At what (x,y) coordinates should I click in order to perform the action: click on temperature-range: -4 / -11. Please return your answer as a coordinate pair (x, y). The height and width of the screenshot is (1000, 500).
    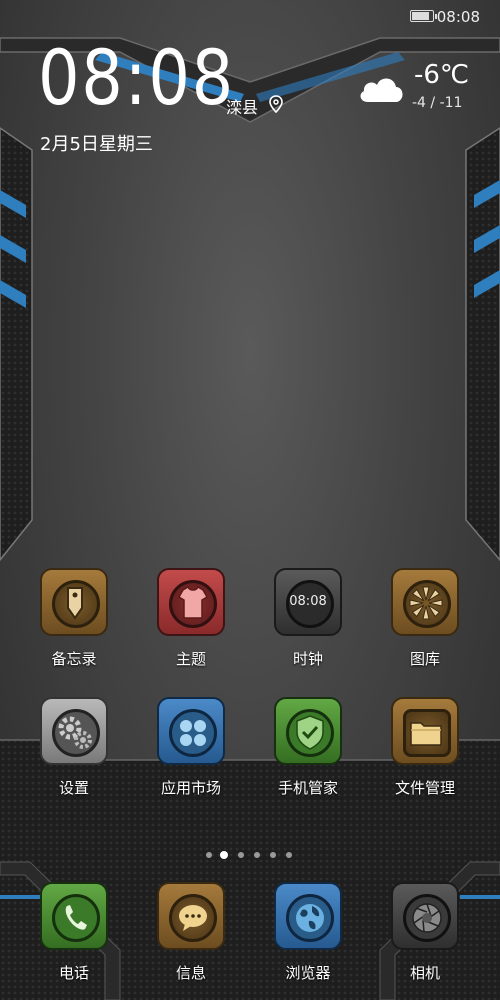
    Looking at the image, I should click on (437, 103).